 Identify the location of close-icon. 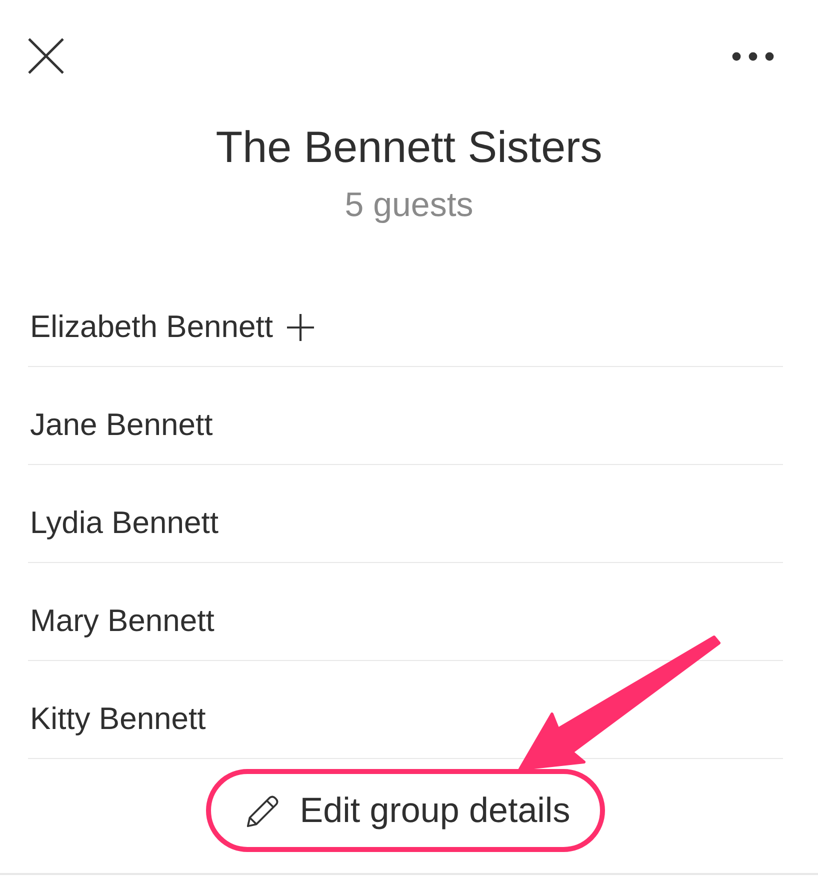
(46, 56).